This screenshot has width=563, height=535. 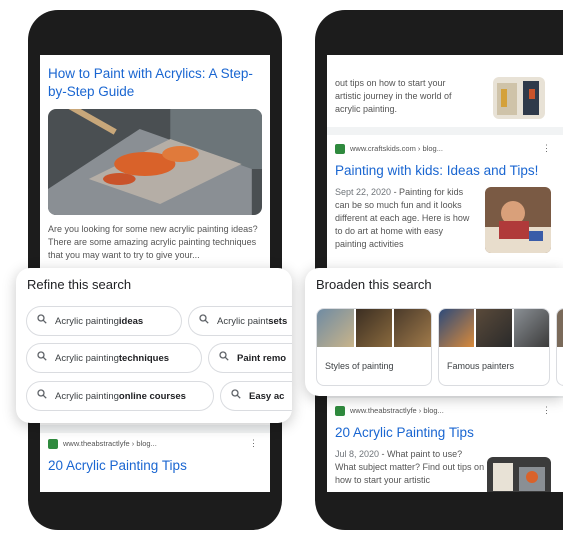 I want to click on refine-chip: Paint remo, so click(x=250, y=358).